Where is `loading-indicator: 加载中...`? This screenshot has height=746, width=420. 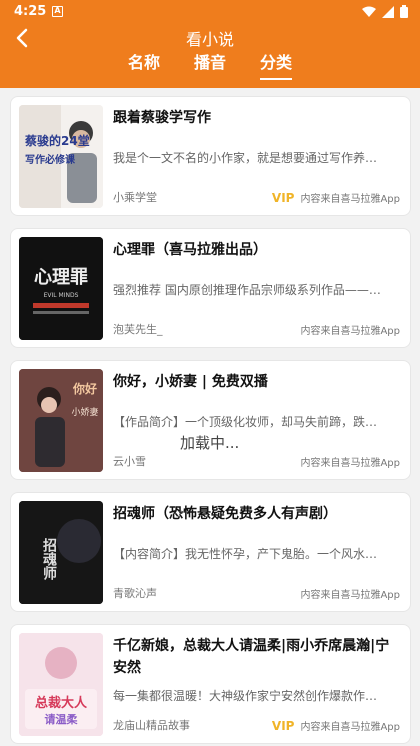
loading-indicator: 加载中... is located at coordinates (210, 443).